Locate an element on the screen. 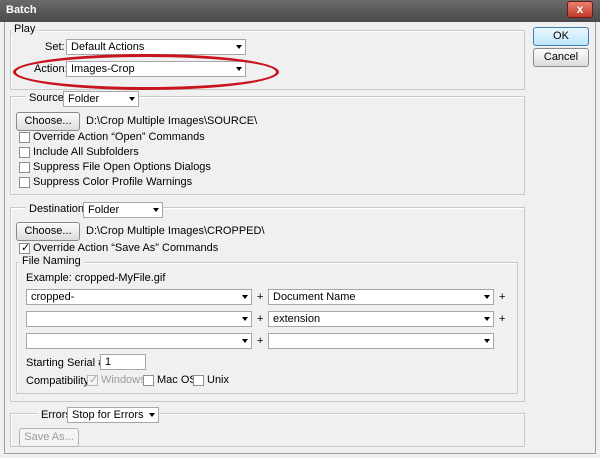  suppress-color-profile-label: Suppress Color Profile Warnings is located at coordinates (113, 182).